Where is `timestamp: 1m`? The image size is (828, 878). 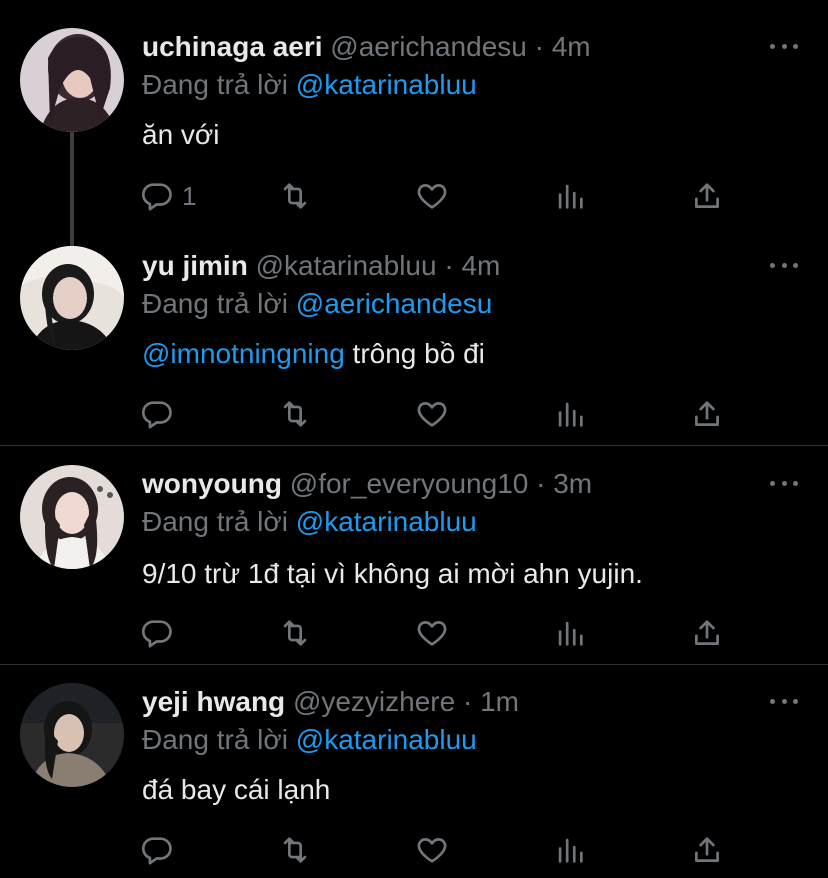 timestamp: 1m is located at coordinates (499, 701).